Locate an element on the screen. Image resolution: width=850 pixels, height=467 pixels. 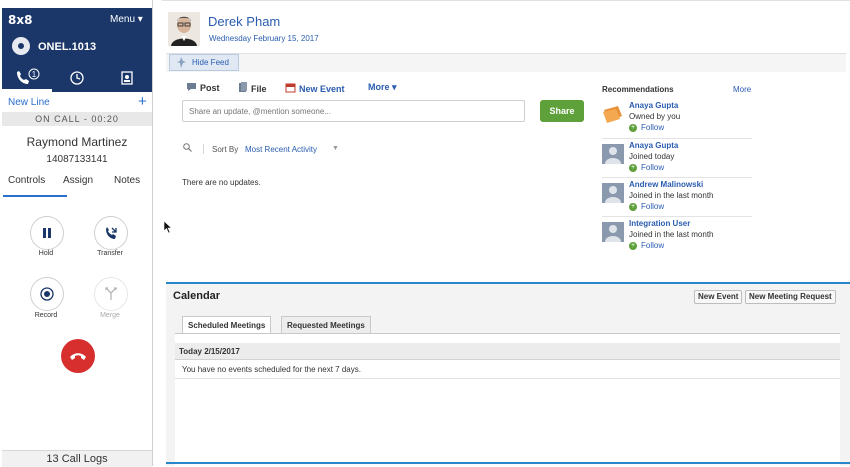
feed-empty-message: There are no updates. is located at coordinates (221, 182).